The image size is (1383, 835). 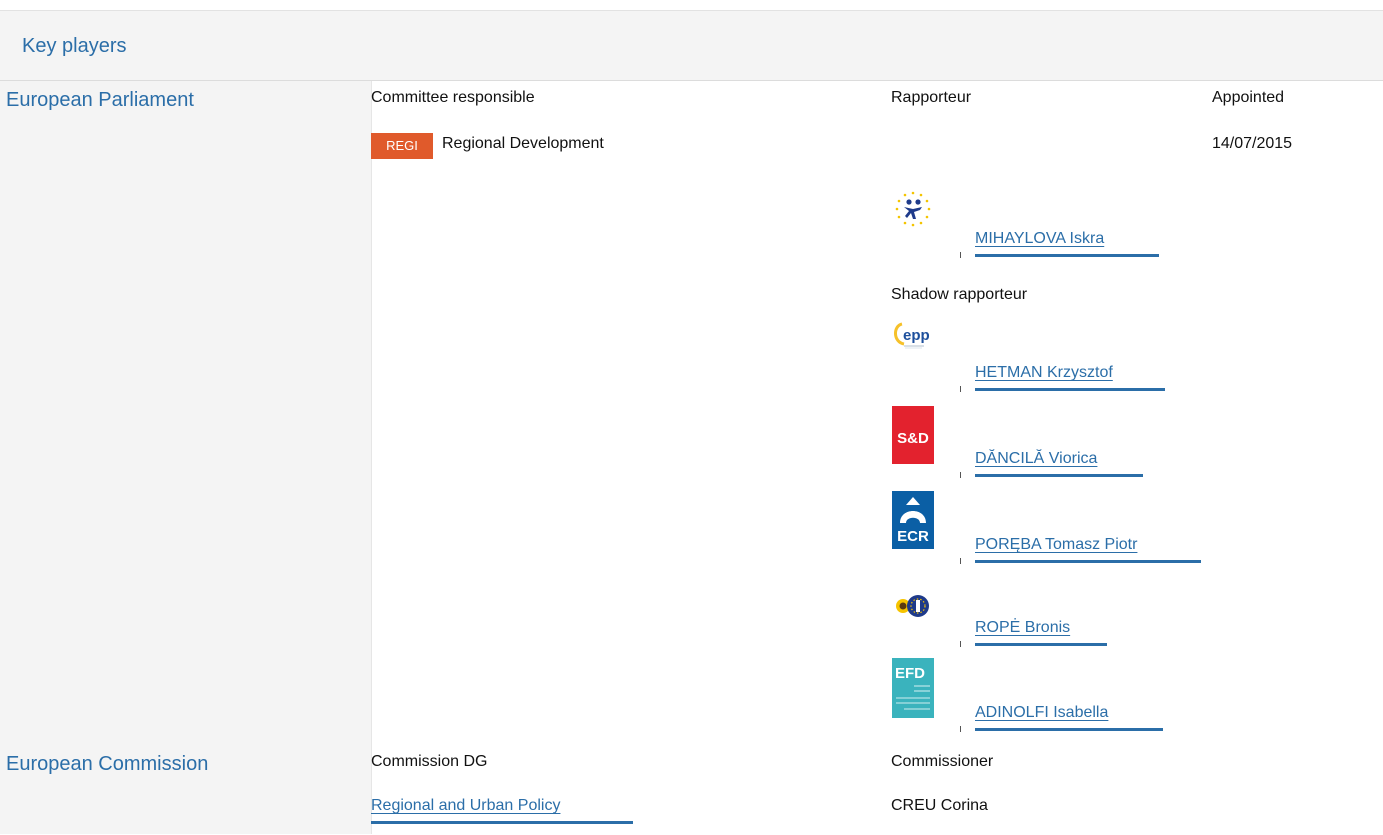 What do you see at coordinates (429, 761) in the screenshot?
I see `commission-dg-heading: Commission DG` at bounding box center [429, 761].